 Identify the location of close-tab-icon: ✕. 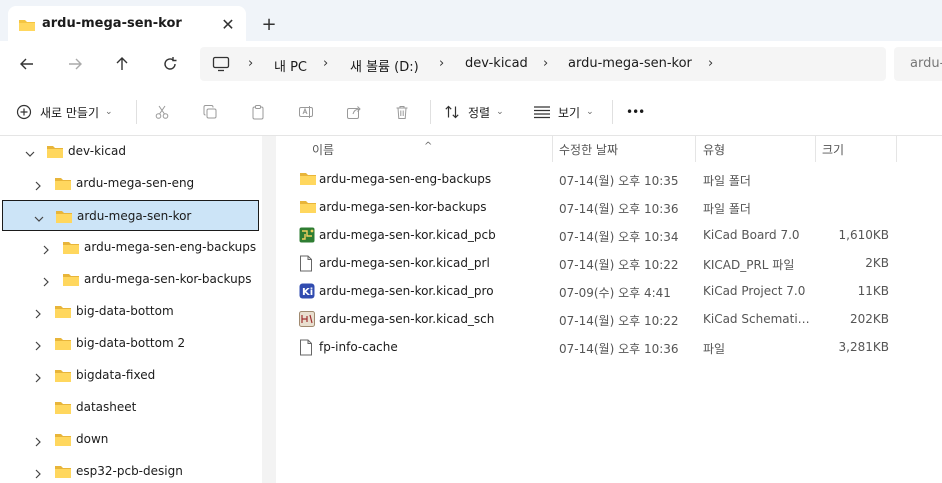
(228, 24).